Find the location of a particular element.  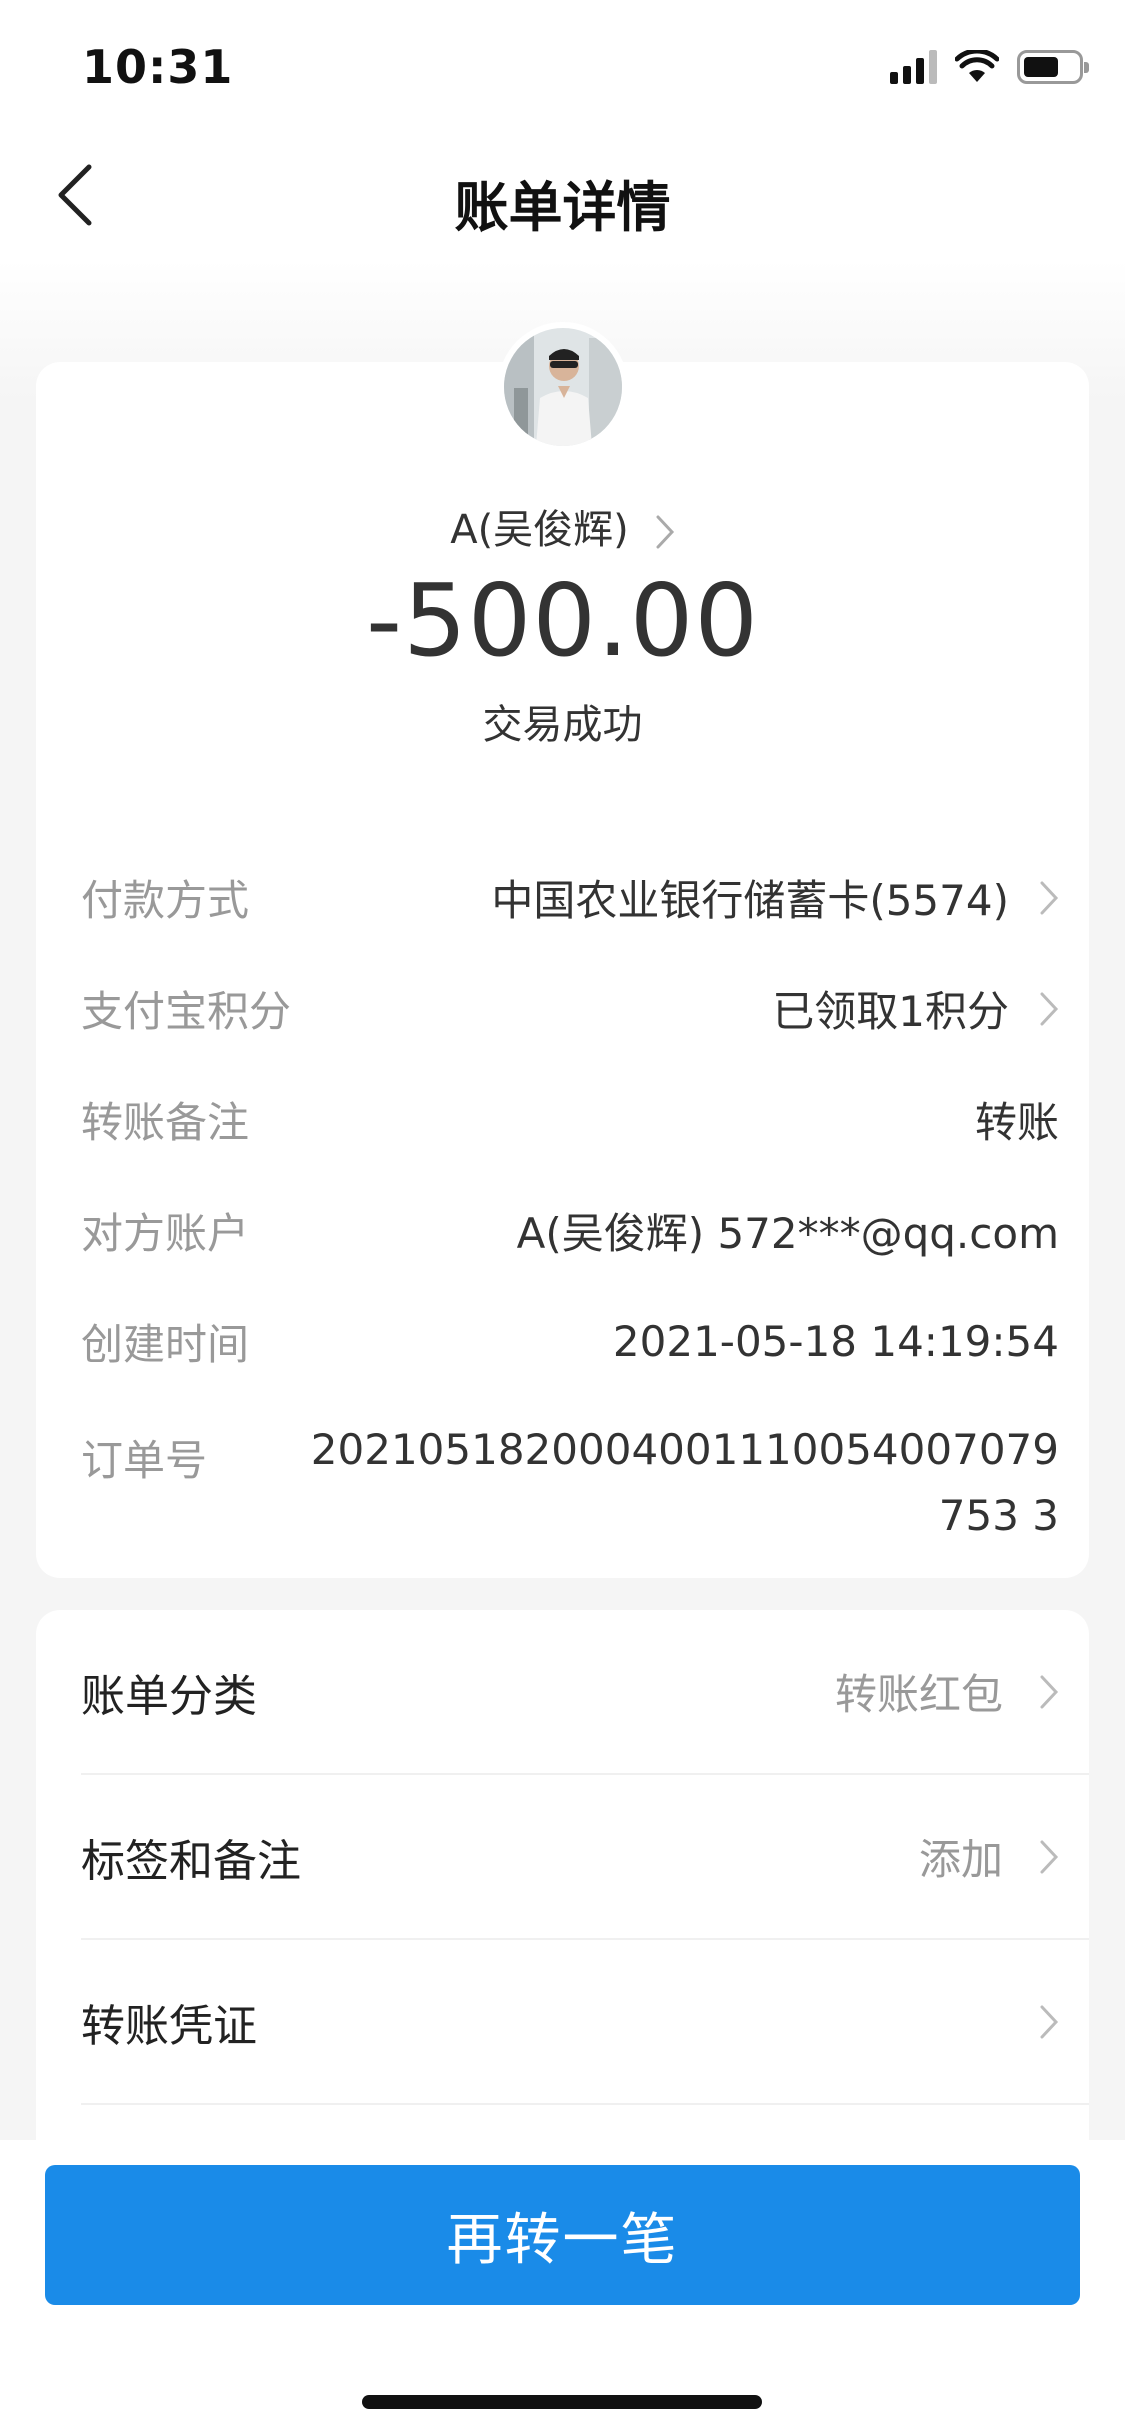

detail-row-points: 支付宝积分 已领取1积分 is located at coordinates (570, 1008).